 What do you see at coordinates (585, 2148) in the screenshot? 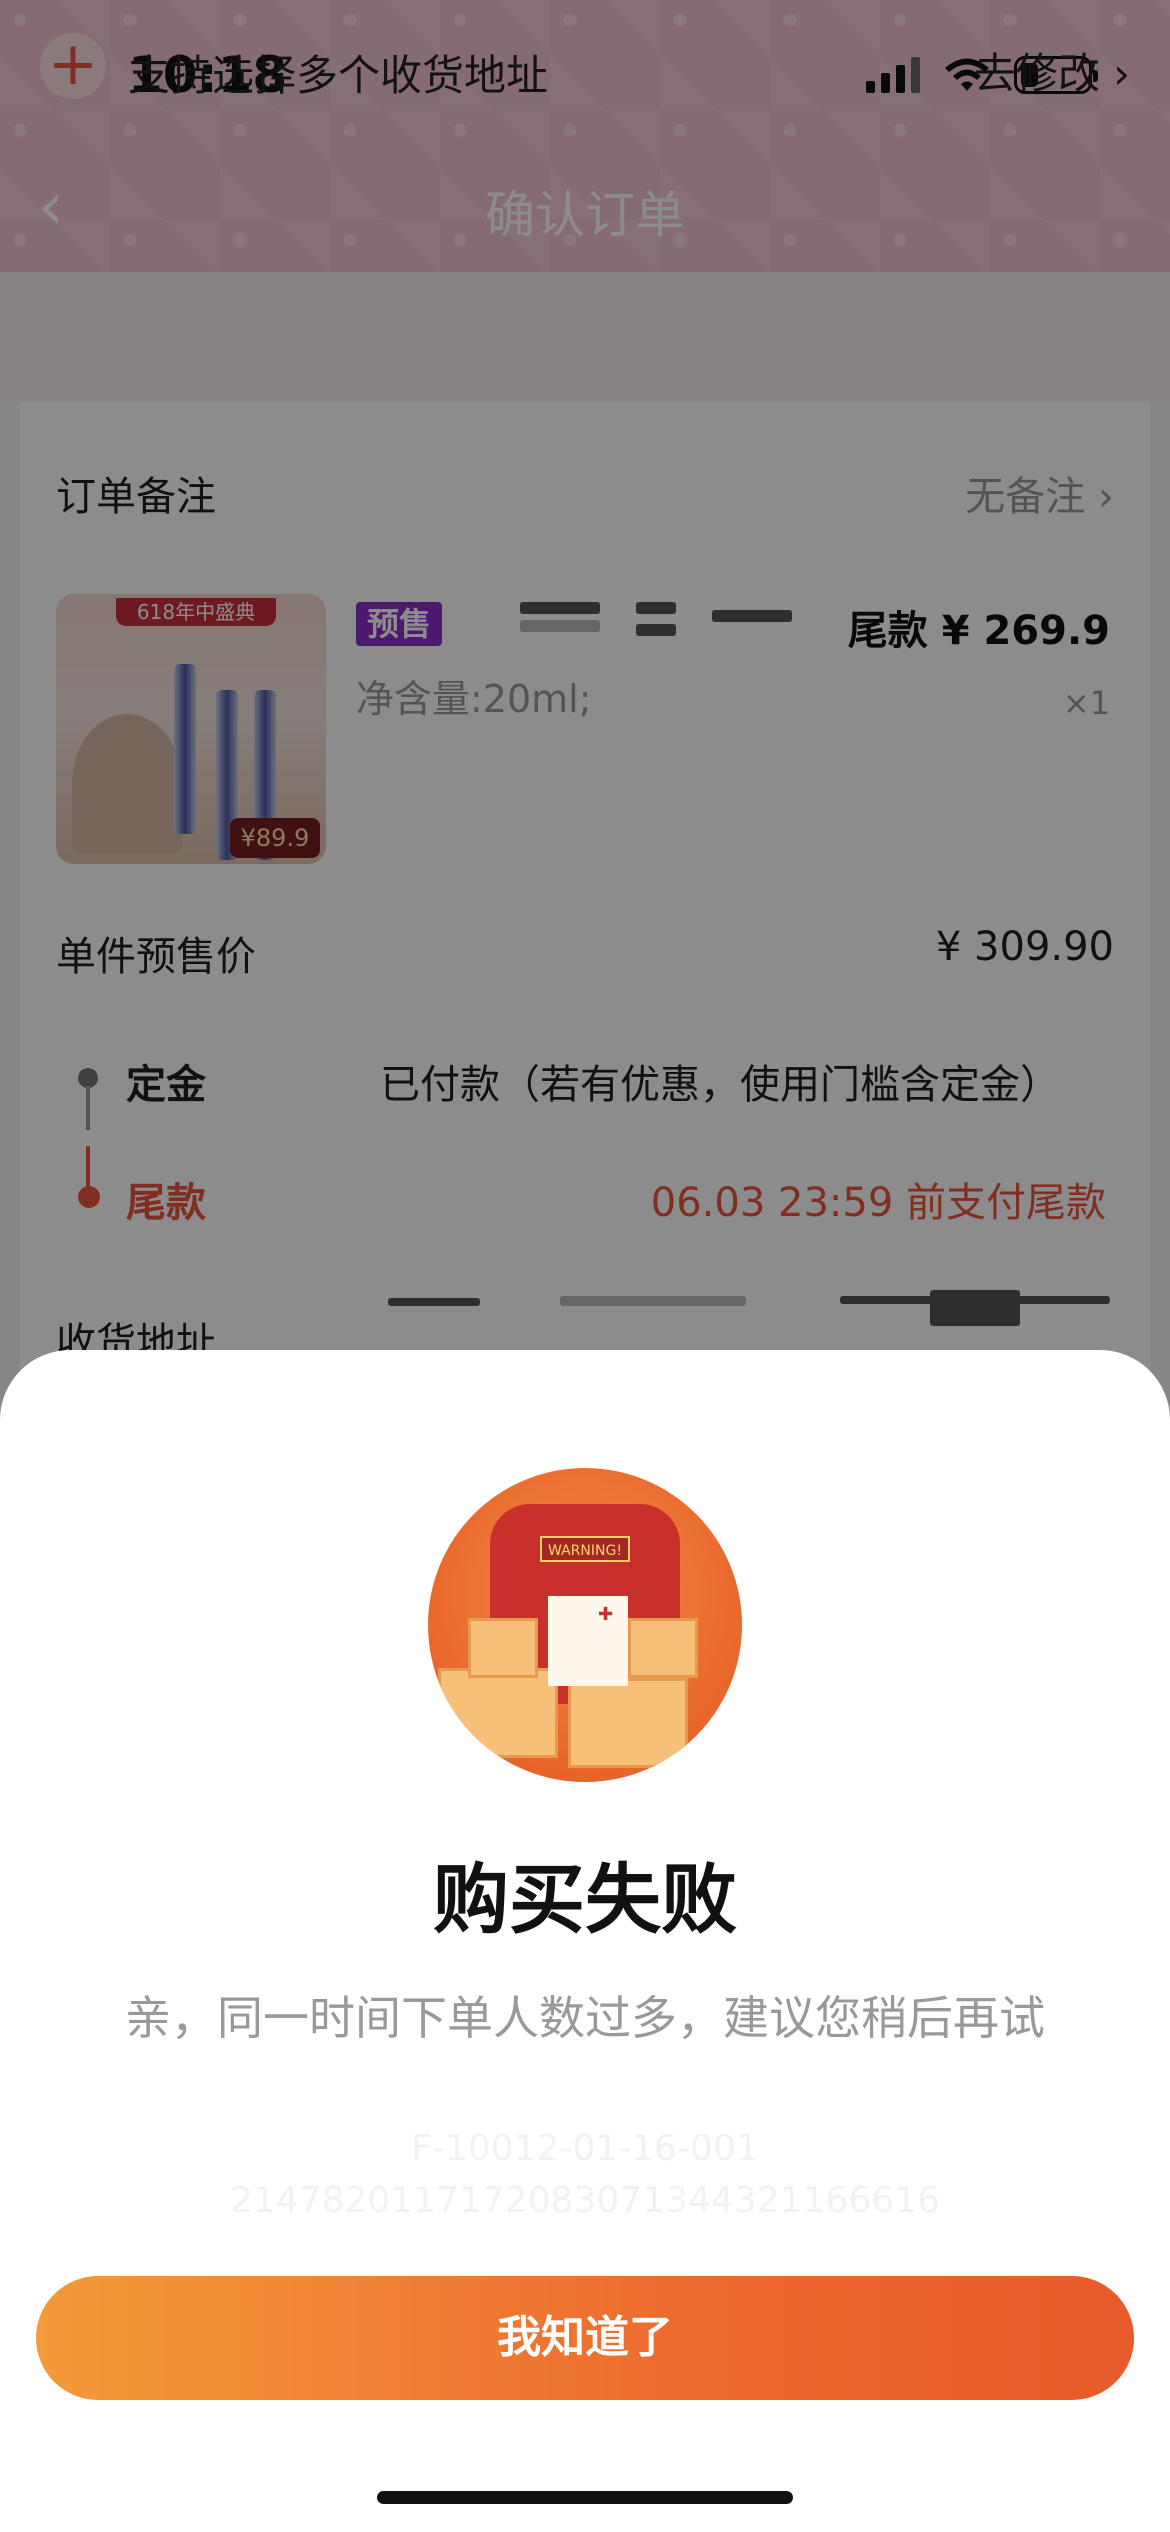
I see `error-code: F-10012-01-16-001` at bounding box center [585, 2148].